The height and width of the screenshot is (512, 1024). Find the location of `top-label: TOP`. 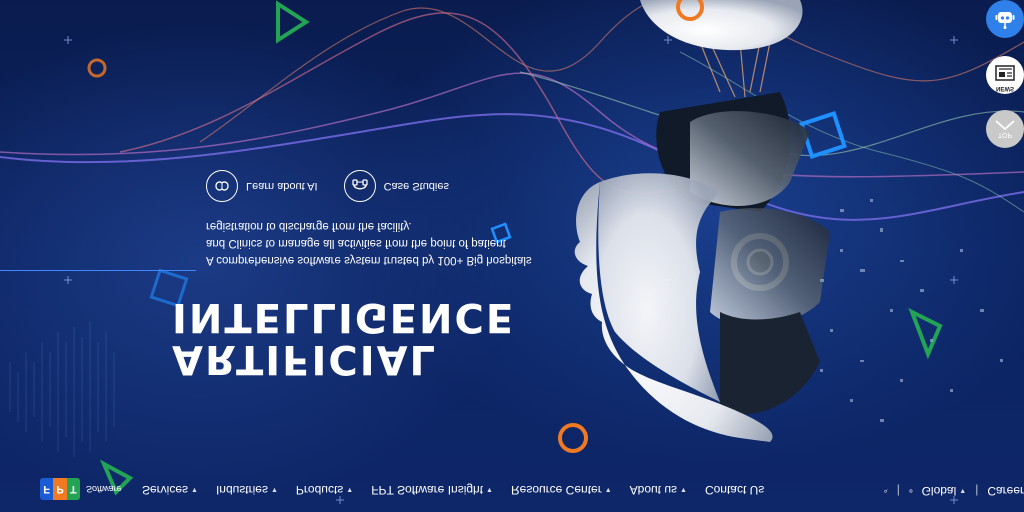

top-label: TOP is located at coordinates (1005, 135).